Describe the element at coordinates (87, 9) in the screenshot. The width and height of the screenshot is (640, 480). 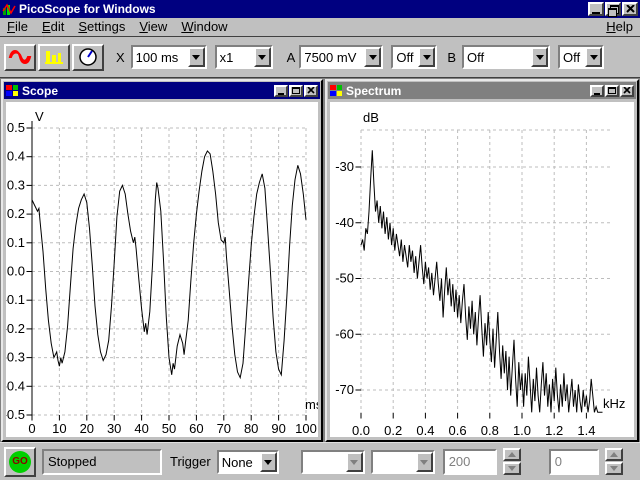
I see `window-title: PicoScope for Windows` at that location.